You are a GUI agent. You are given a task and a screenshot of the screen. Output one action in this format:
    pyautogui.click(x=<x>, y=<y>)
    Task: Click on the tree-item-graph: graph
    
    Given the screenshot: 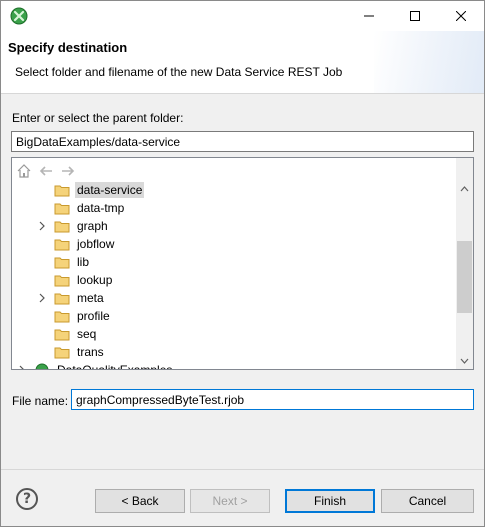 What is the action you would take?
    pyautogui.click(x=73, y=226)
    